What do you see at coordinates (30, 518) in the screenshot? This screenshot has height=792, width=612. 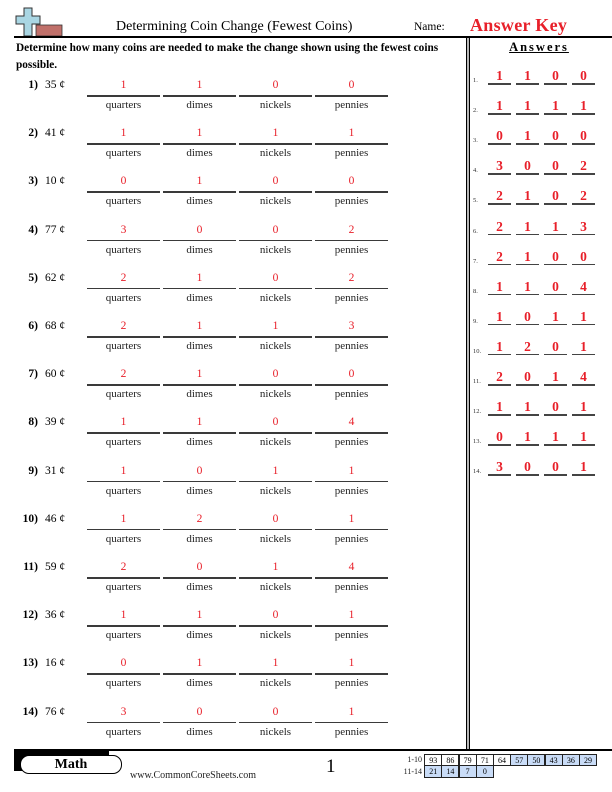 I see `problem-number: 10)` at bounding box center [30, 518].